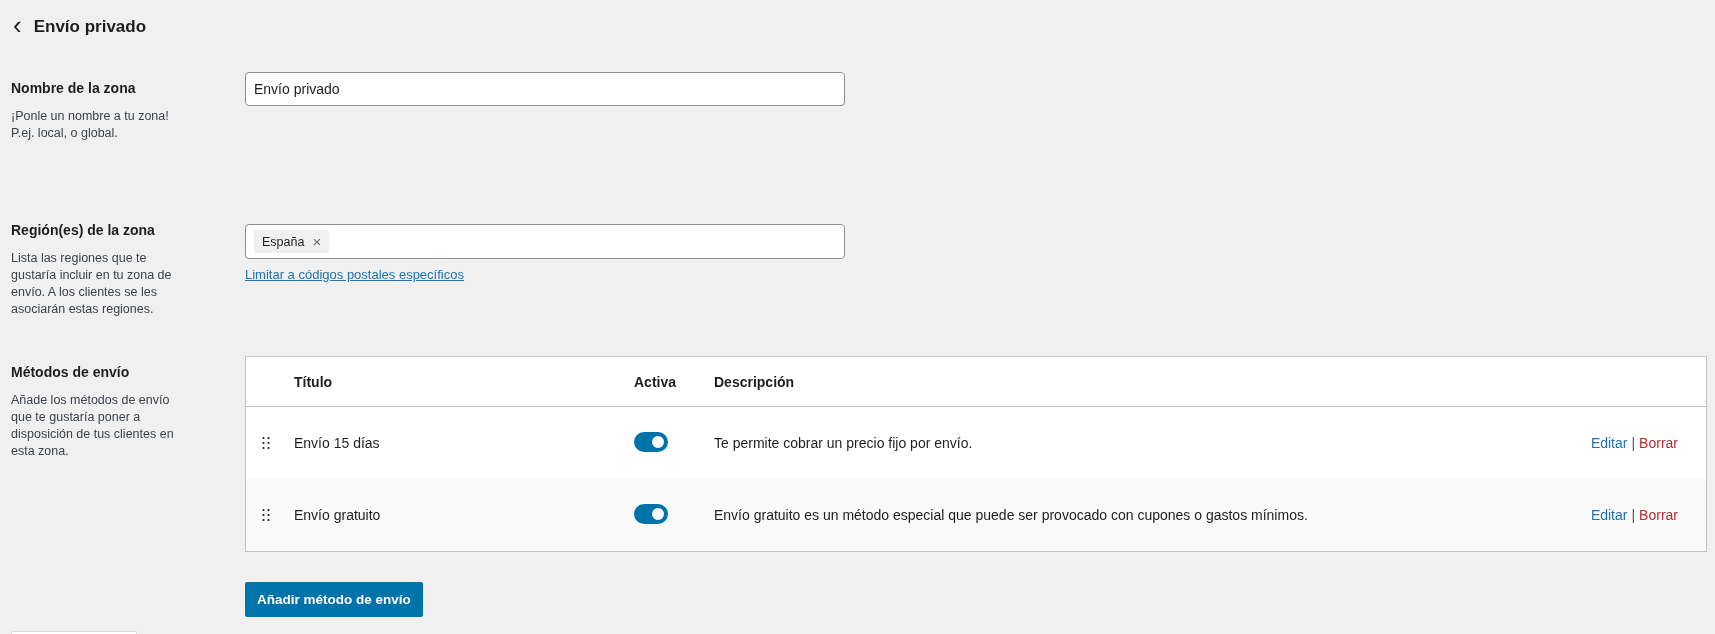 This screenshot has width=1715, height=634. I want to click on remove-button: ×, so click(317, 241).